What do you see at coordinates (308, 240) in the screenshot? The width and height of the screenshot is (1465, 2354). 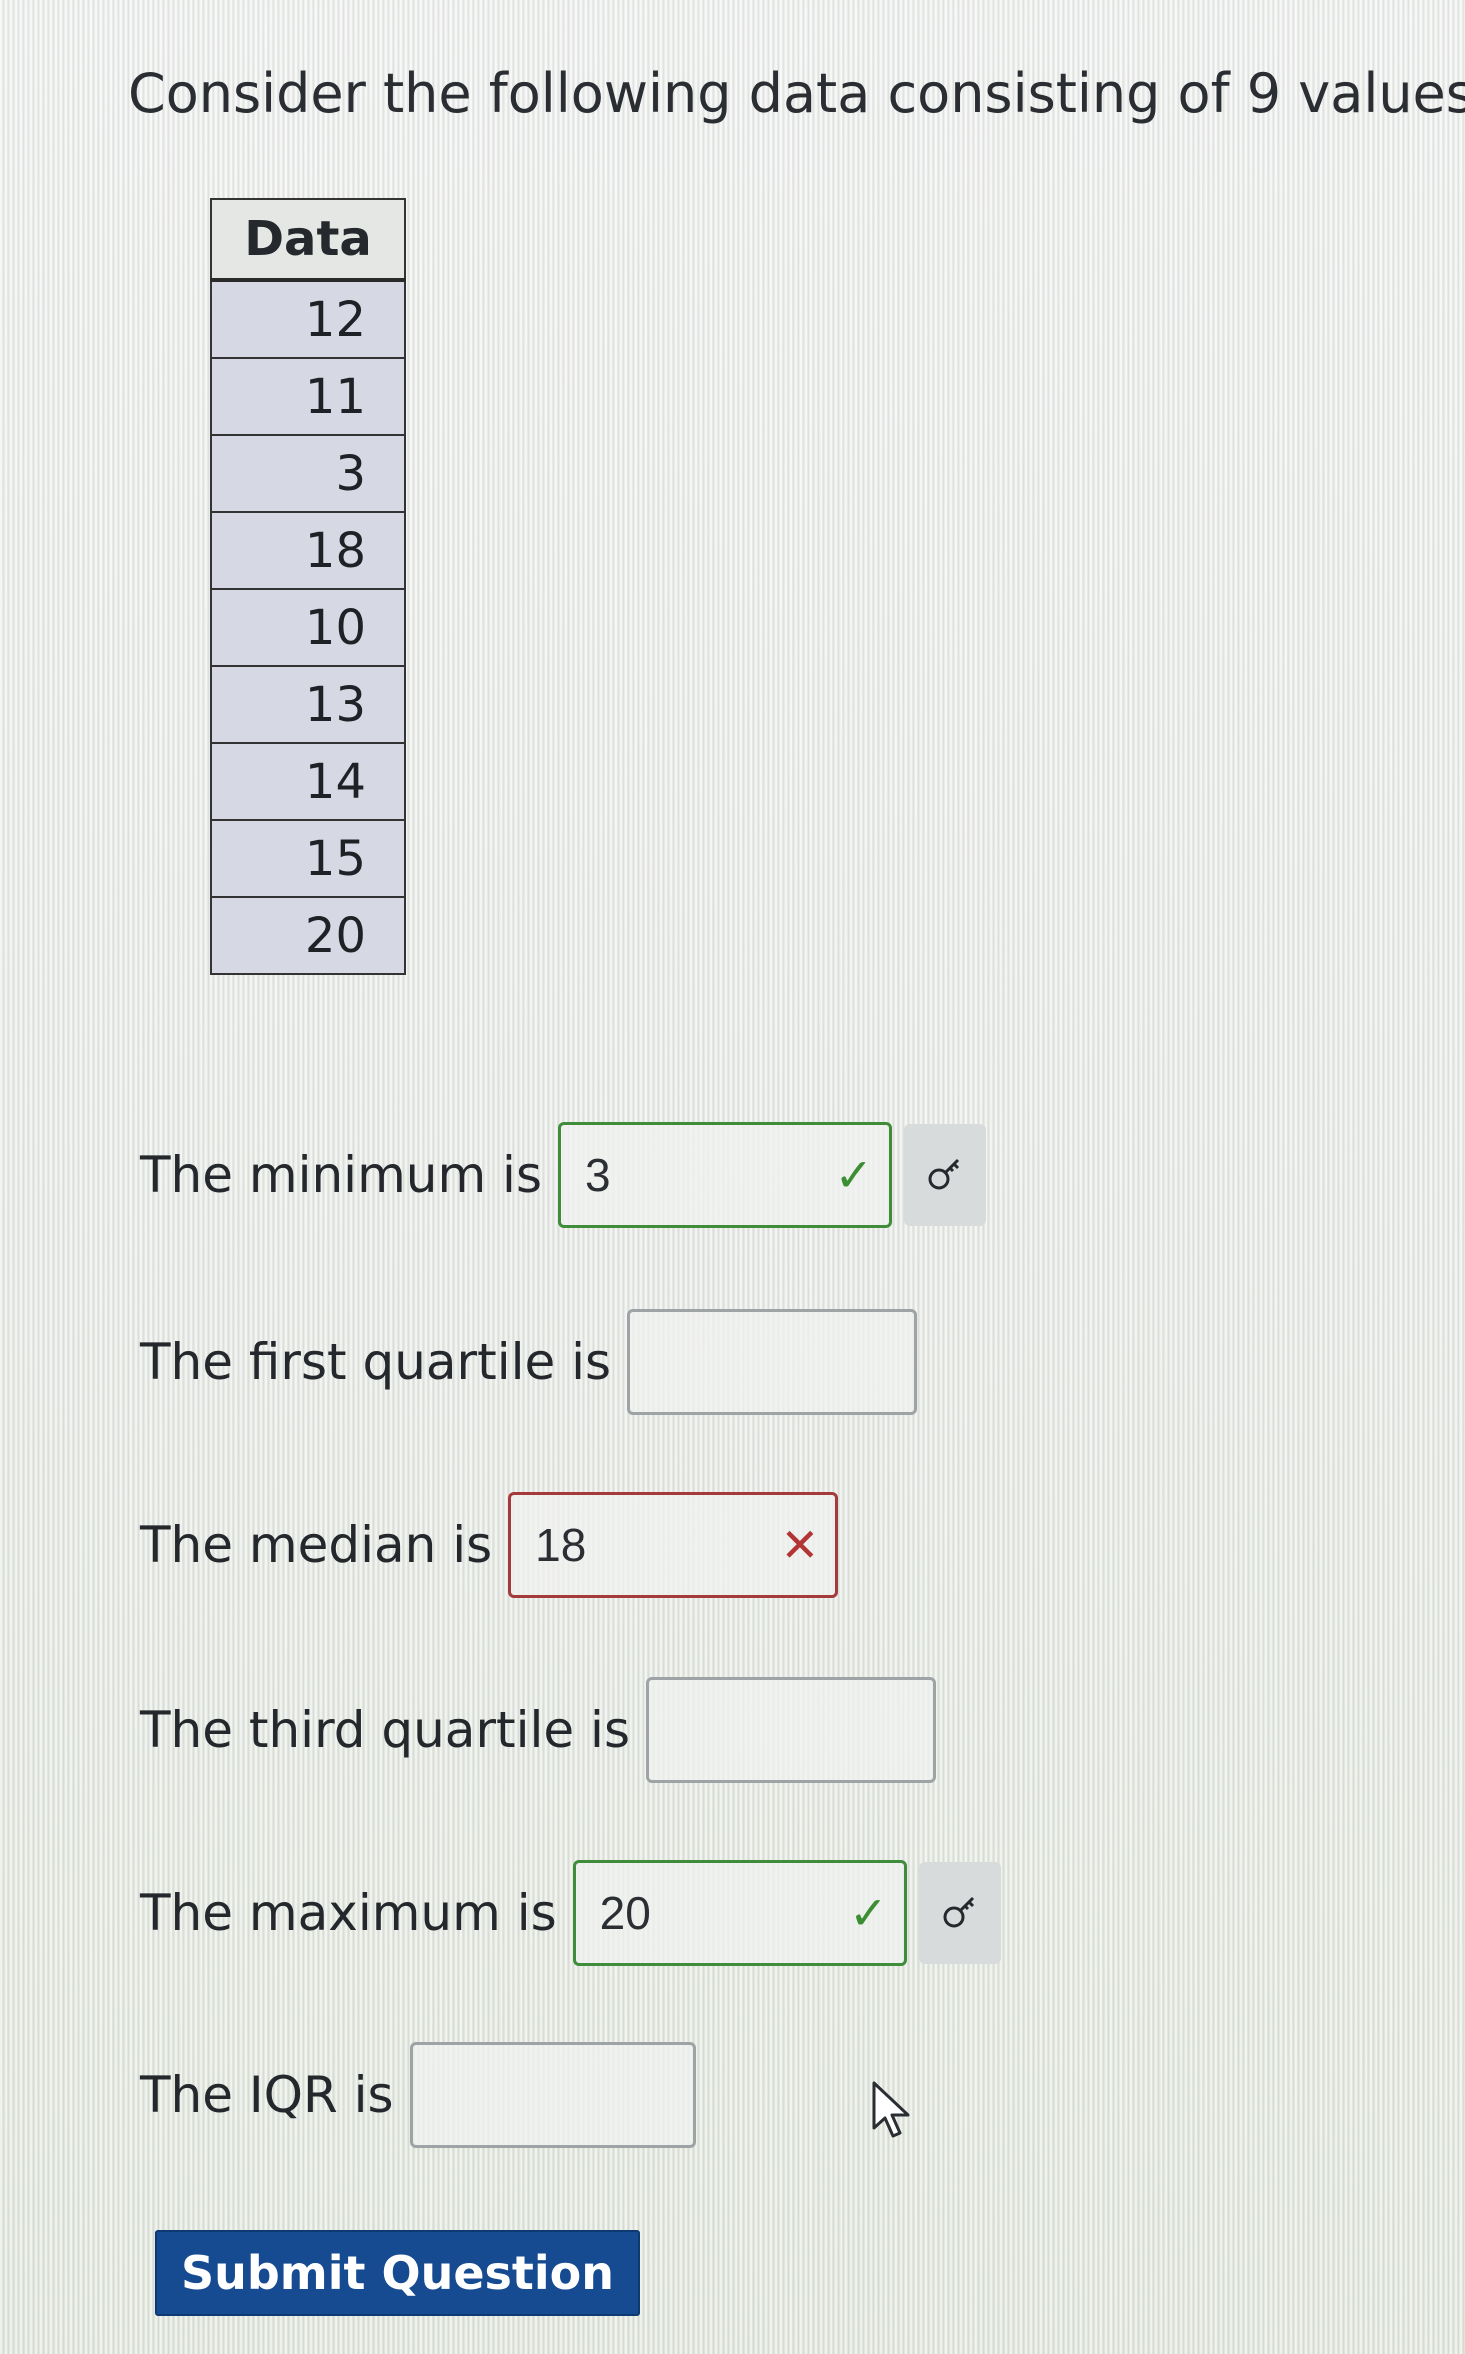 I see `data-table-header: Data` at bounding box center [308, 240].